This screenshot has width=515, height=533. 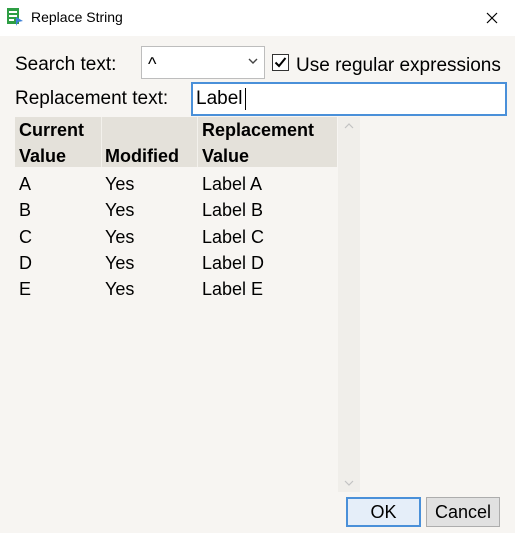 What do you see at coordinates (349, 99) in the screenshot?
I see `replacement-input: Label` at bounding box center [349, 99].